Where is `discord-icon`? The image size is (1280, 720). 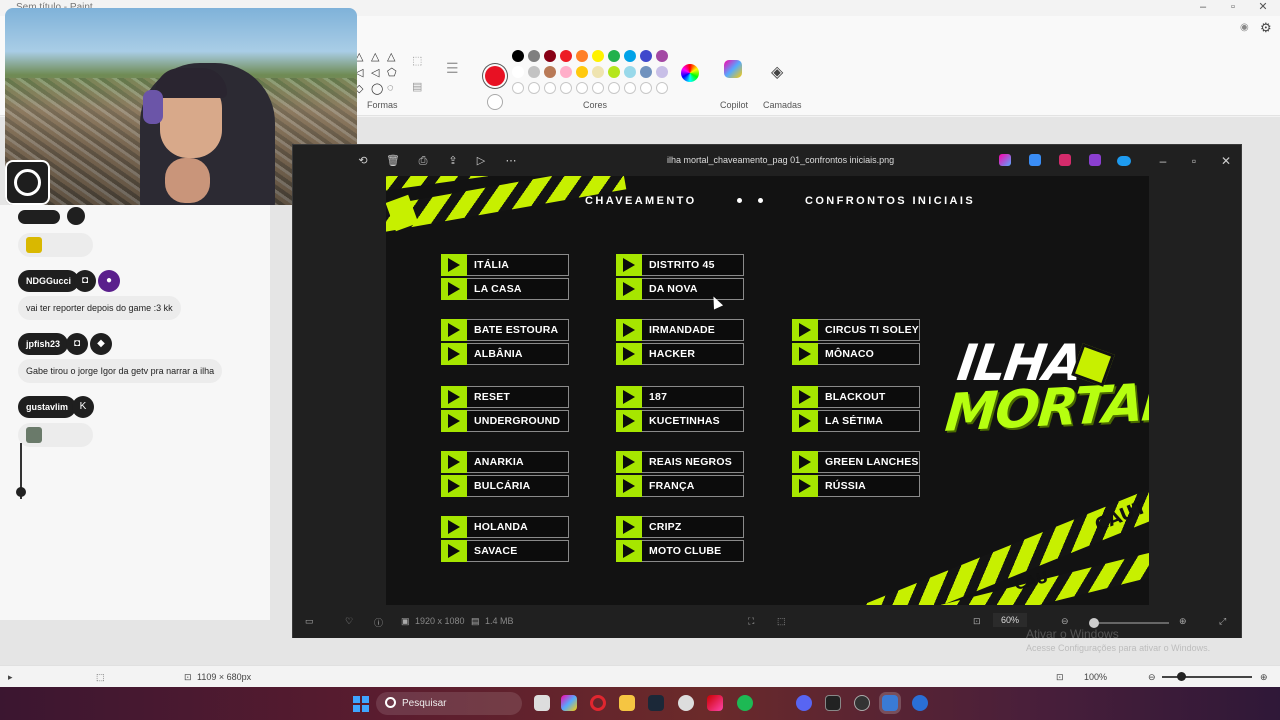 discord-icon is located at coordinates (804, 703).